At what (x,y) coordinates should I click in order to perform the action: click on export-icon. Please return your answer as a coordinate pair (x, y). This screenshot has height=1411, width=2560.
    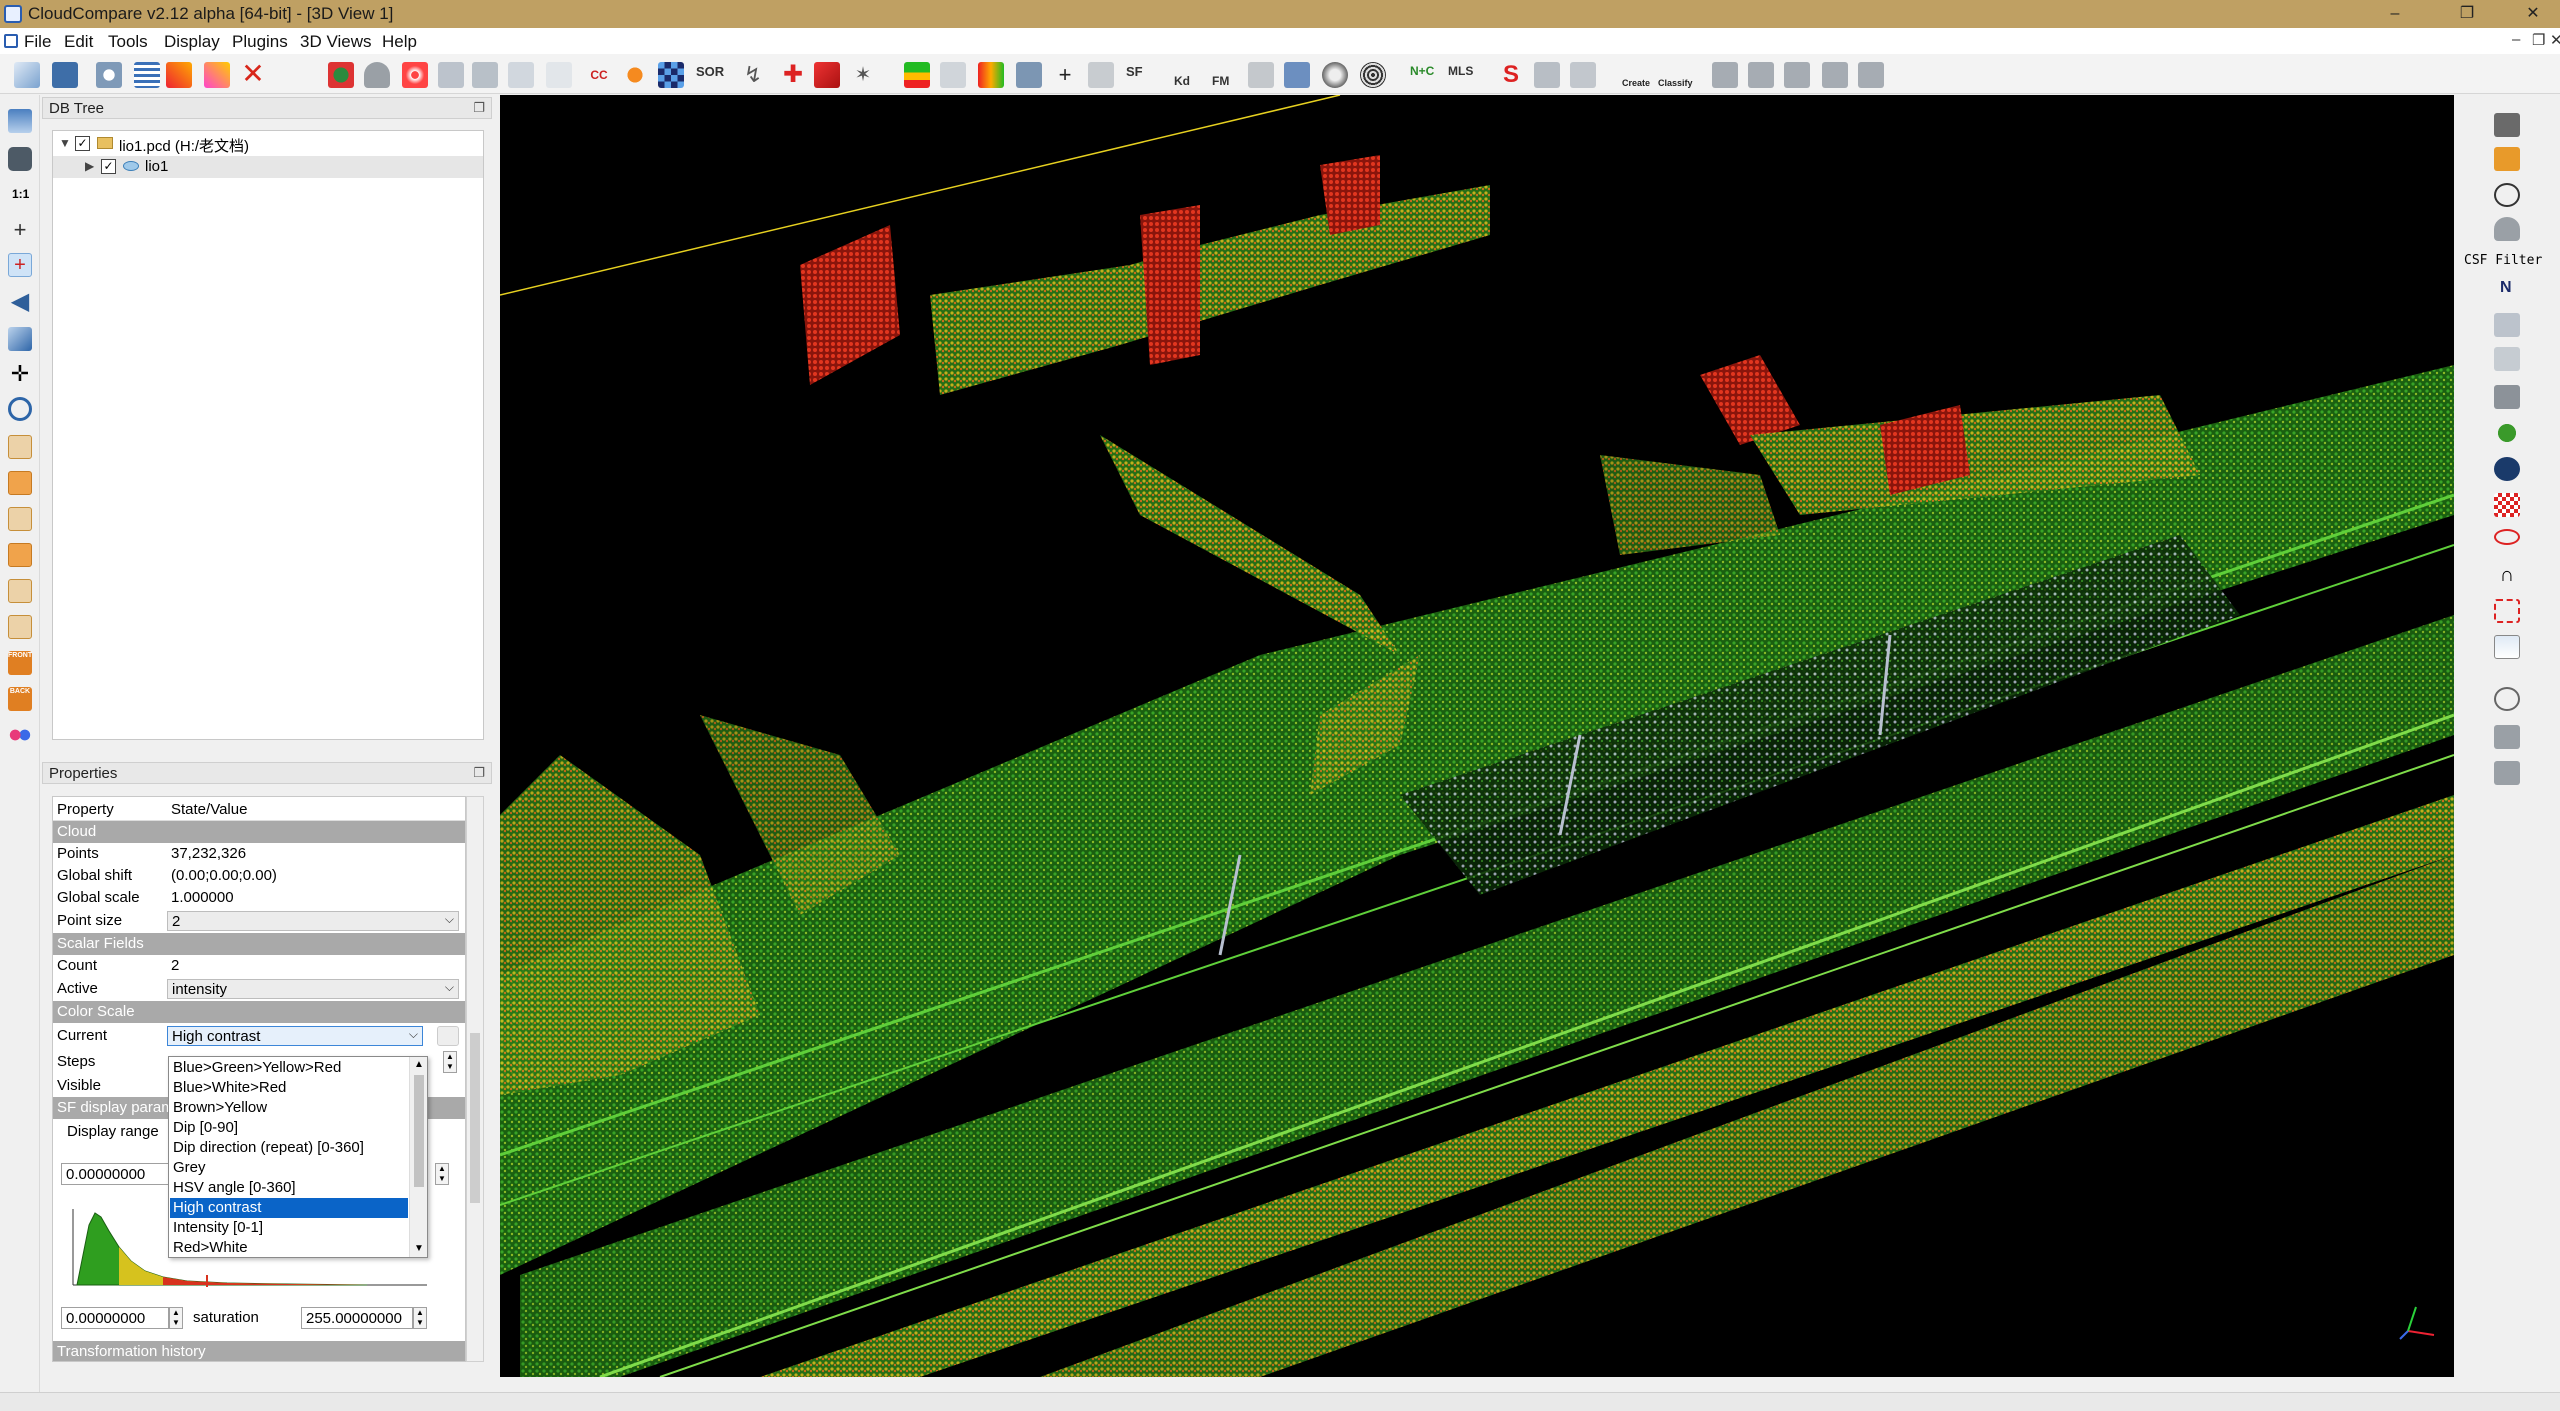
    Looking at the image, I should click on (1297, 75).